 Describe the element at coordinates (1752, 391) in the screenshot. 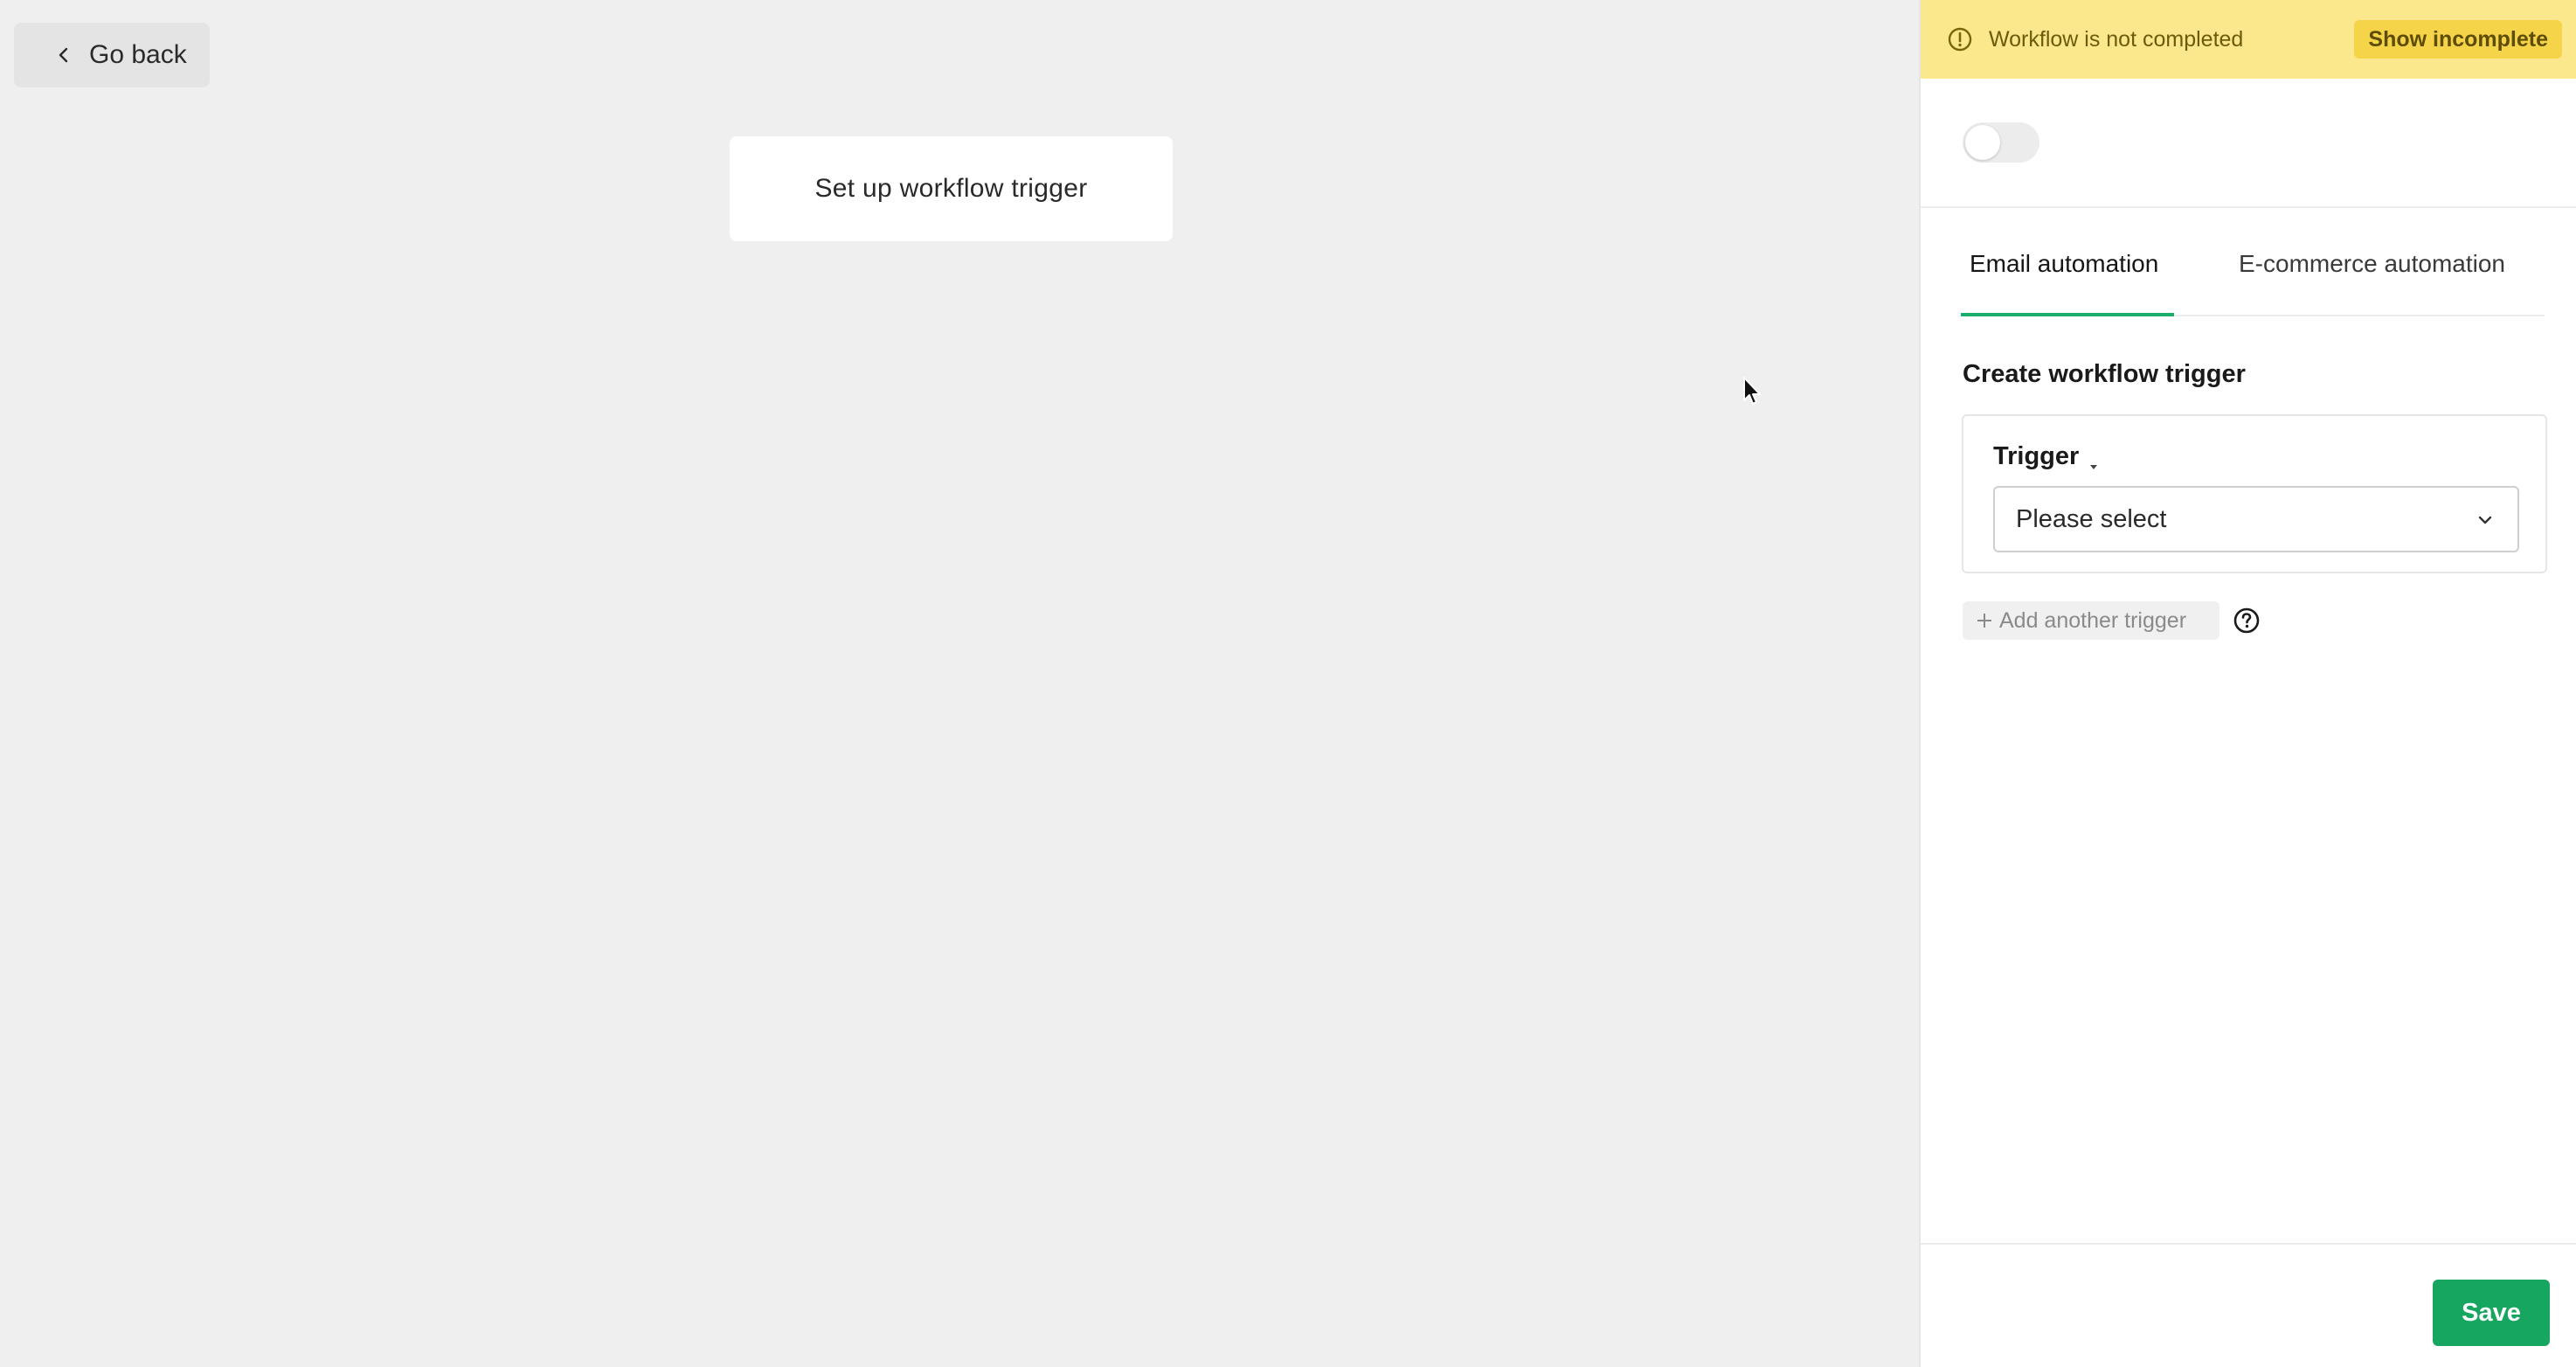

I see `mouse-cursor-icon` at that location.